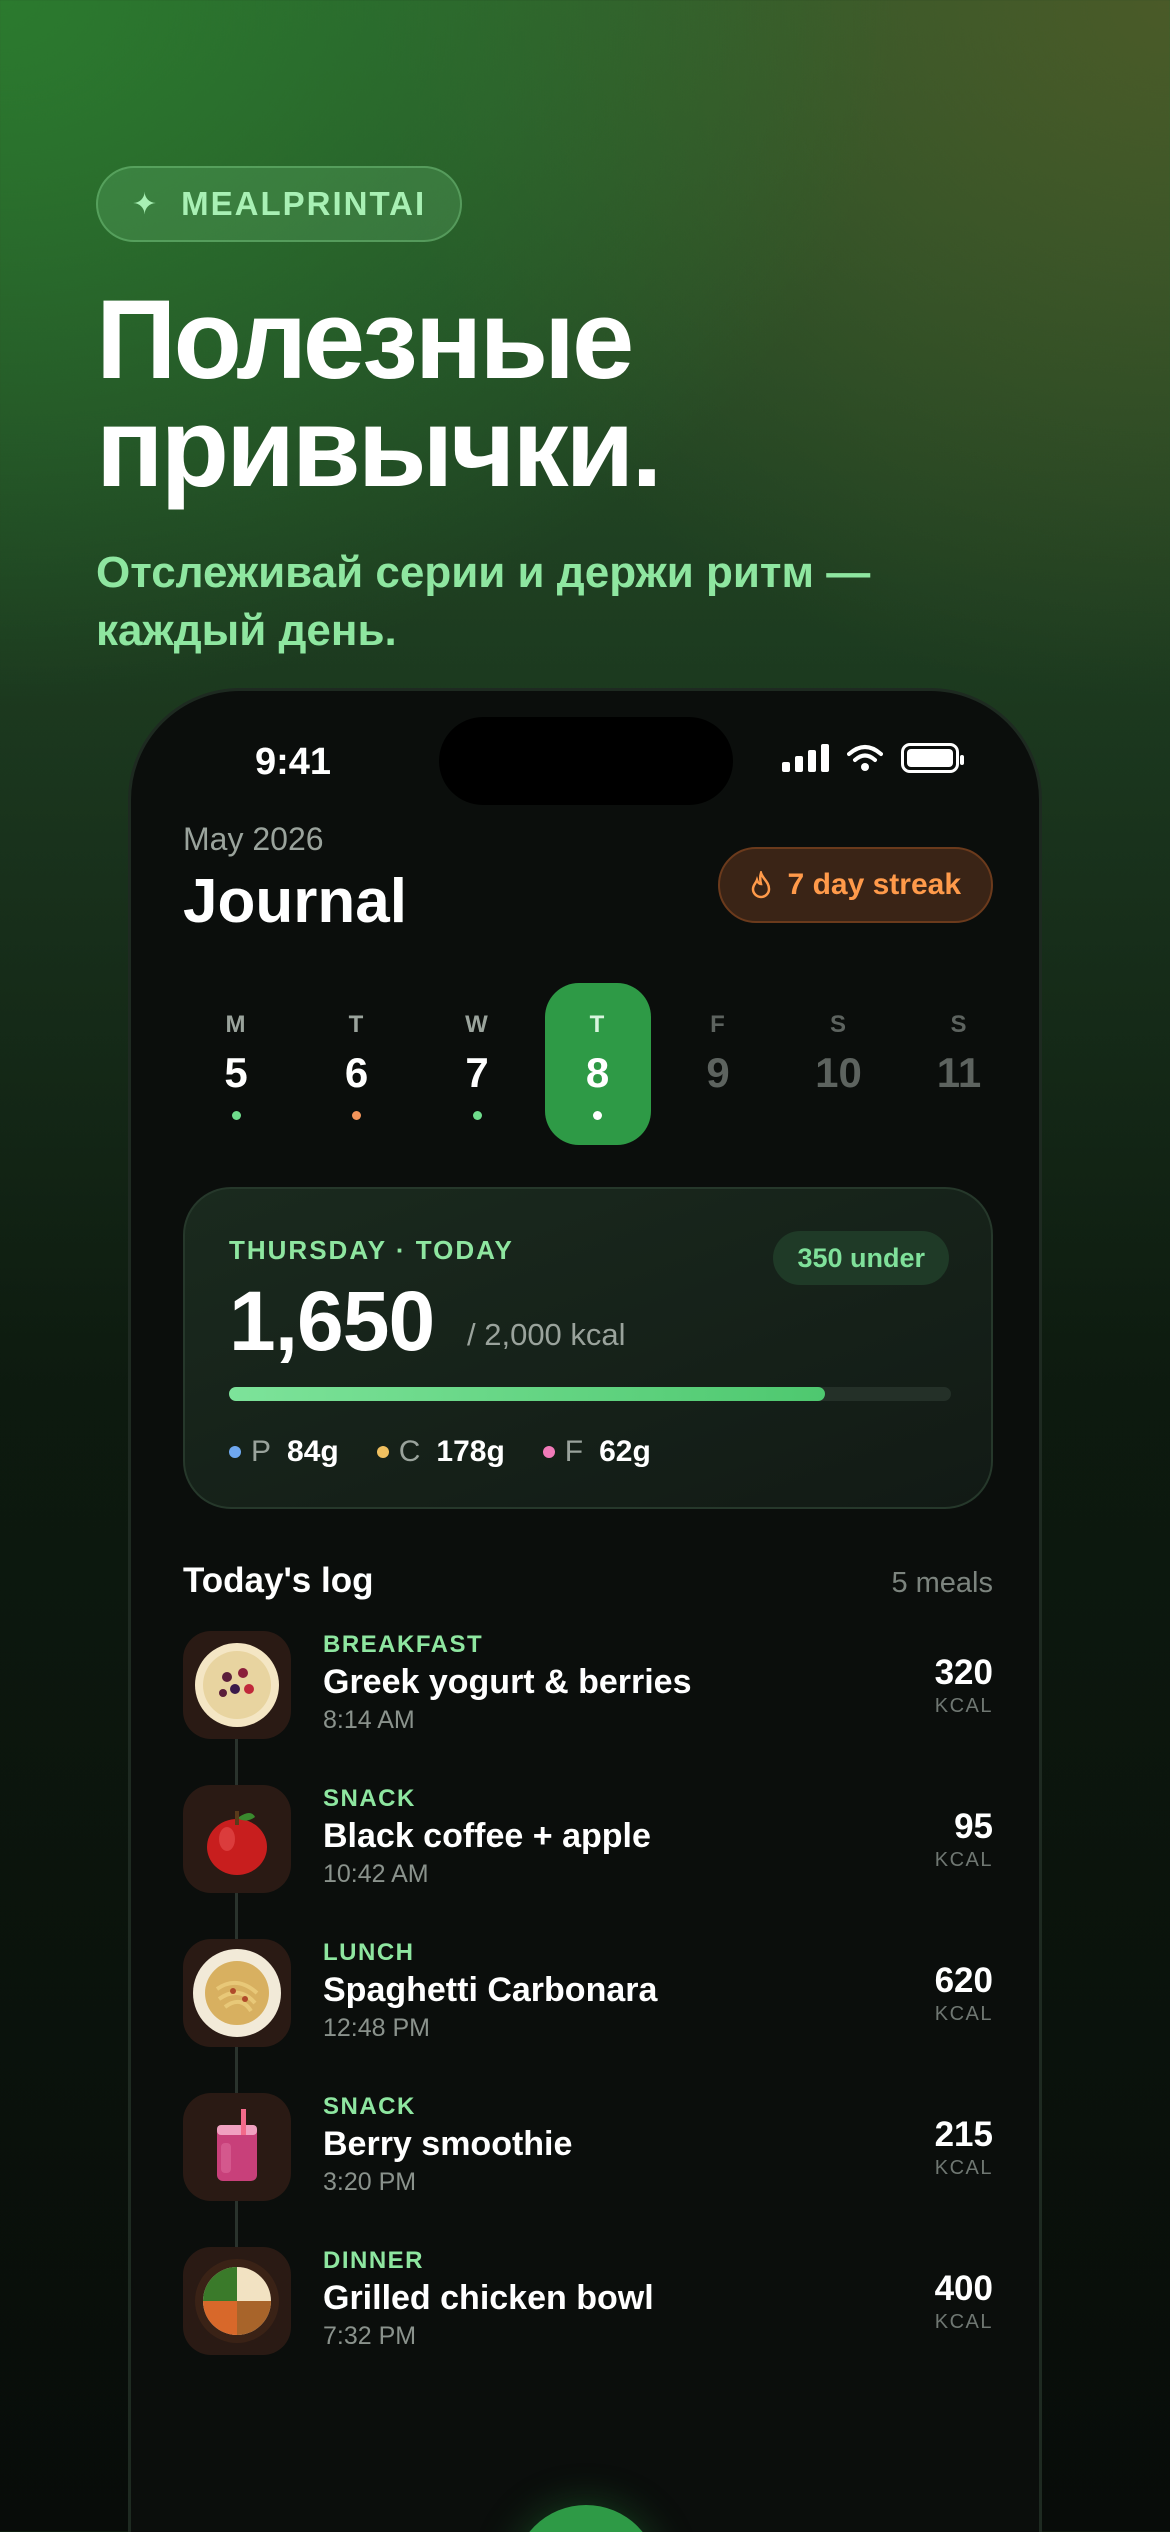 The image size is (1170, 2532). I want to click on meal-row: DINNER Grilled chicken bowl 7:32 PM 400 KCAL, so click(588, 2303).